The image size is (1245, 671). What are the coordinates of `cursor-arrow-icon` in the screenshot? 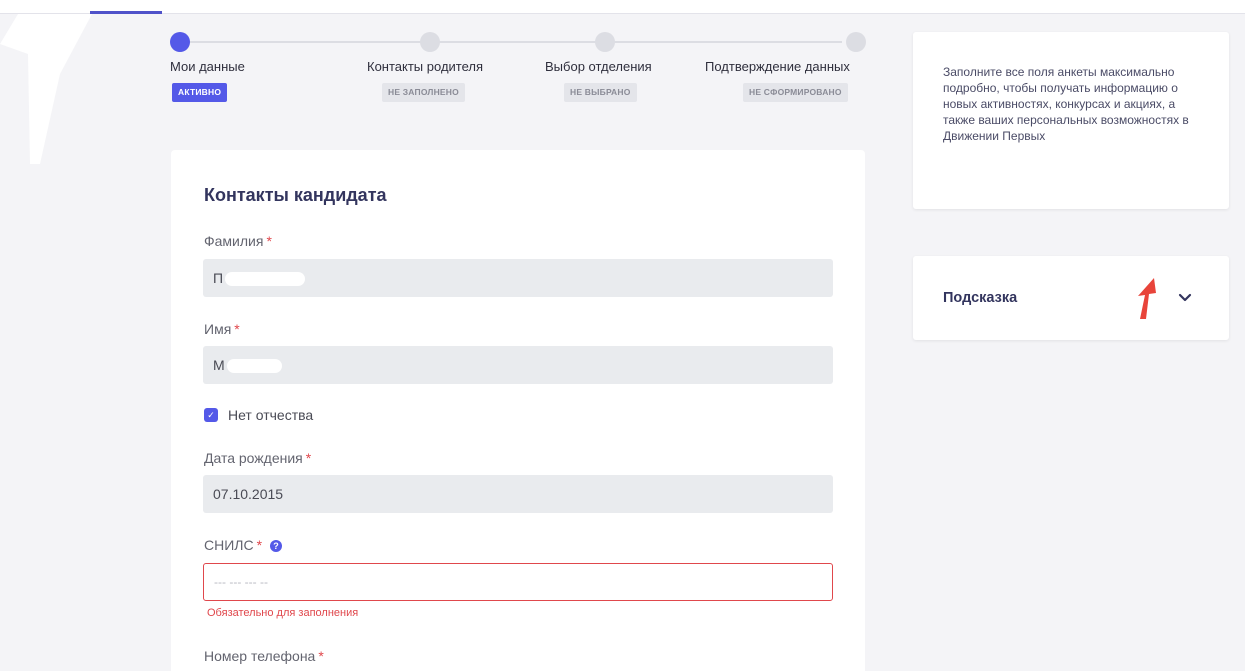 It's located at (1147, 298).